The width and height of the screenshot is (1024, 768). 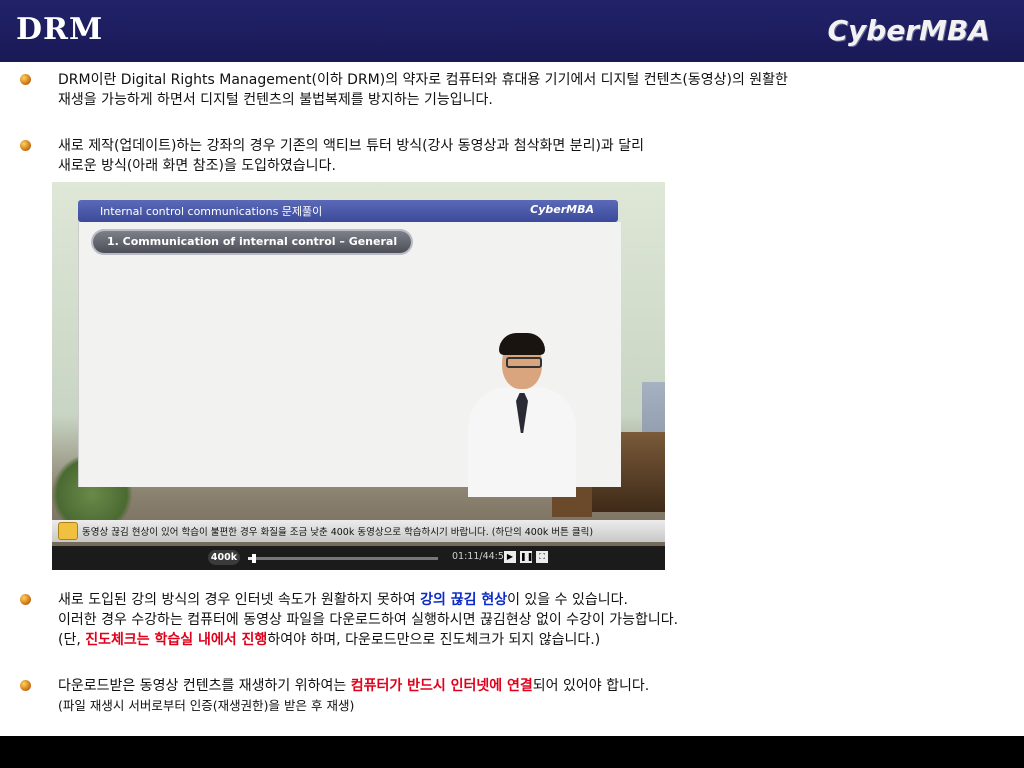 I want to click on text-segment: 이 있을 수 있습니다., so click(x=567, y=600).